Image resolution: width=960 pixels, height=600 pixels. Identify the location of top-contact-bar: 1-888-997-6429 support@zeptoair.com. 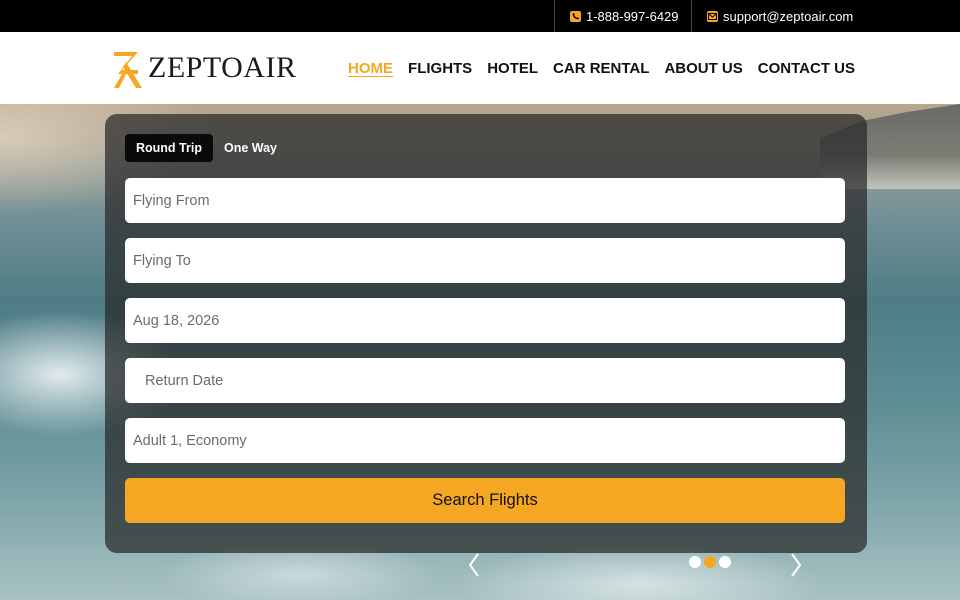
(480, 16).